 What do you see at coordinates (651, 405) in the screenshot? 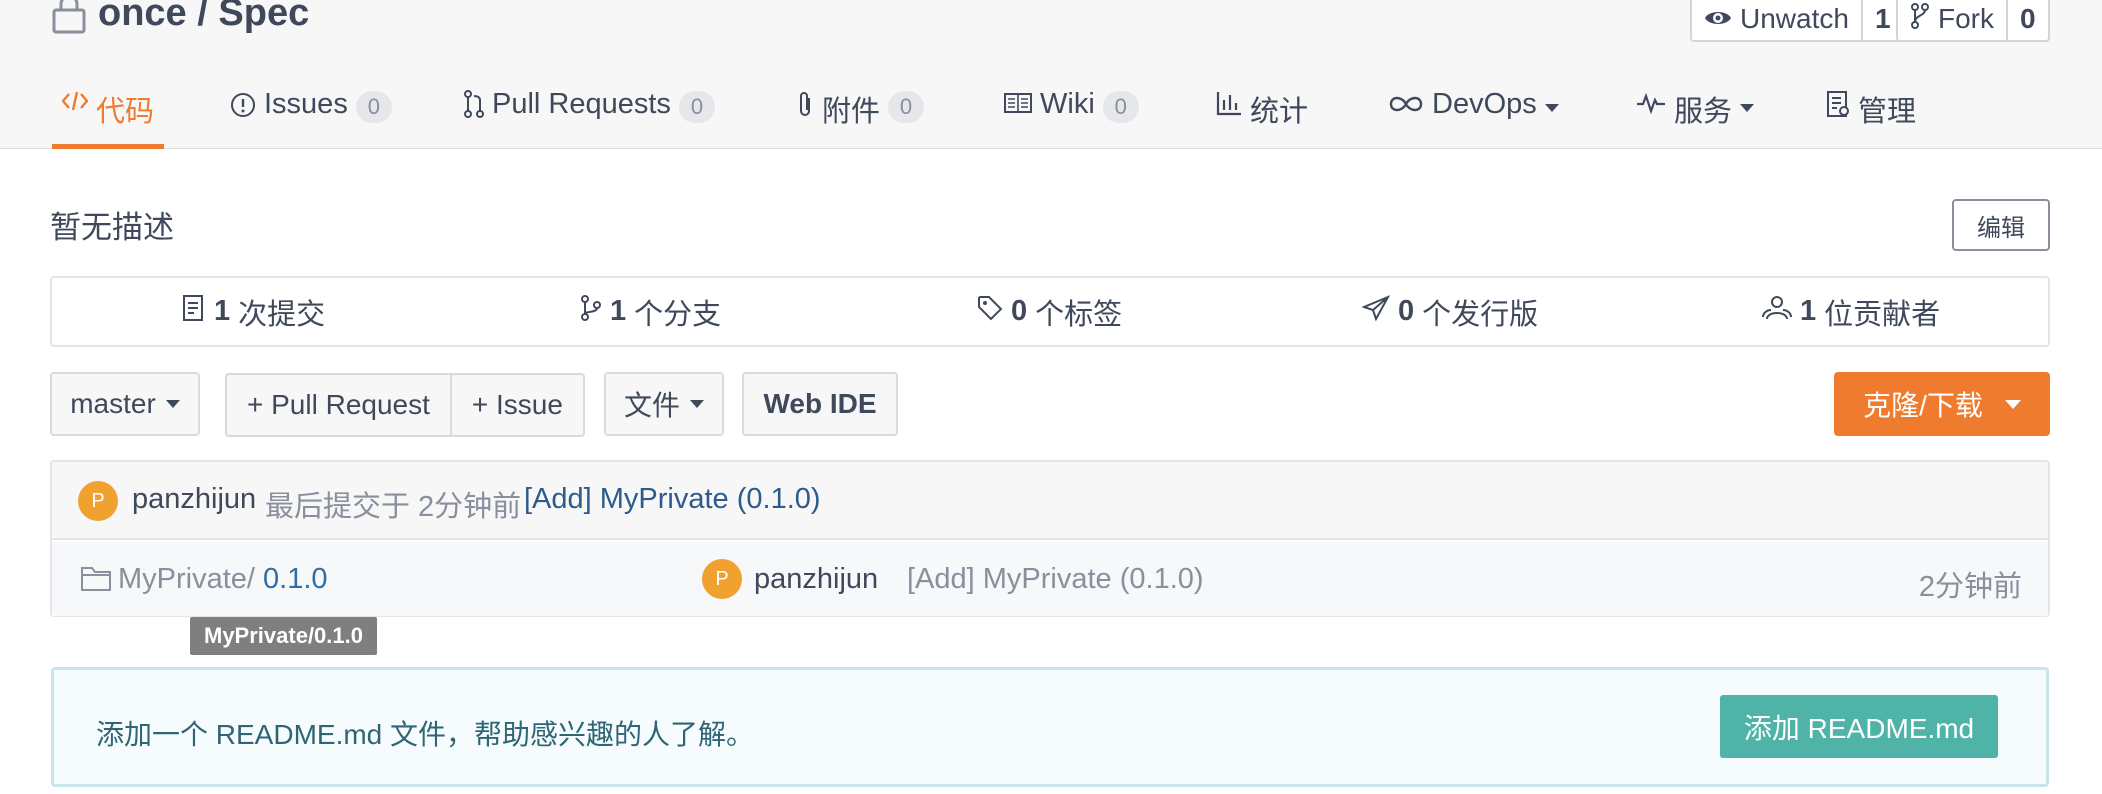
I see `file-menu-label: 文件` at bounding box center [651, 405].